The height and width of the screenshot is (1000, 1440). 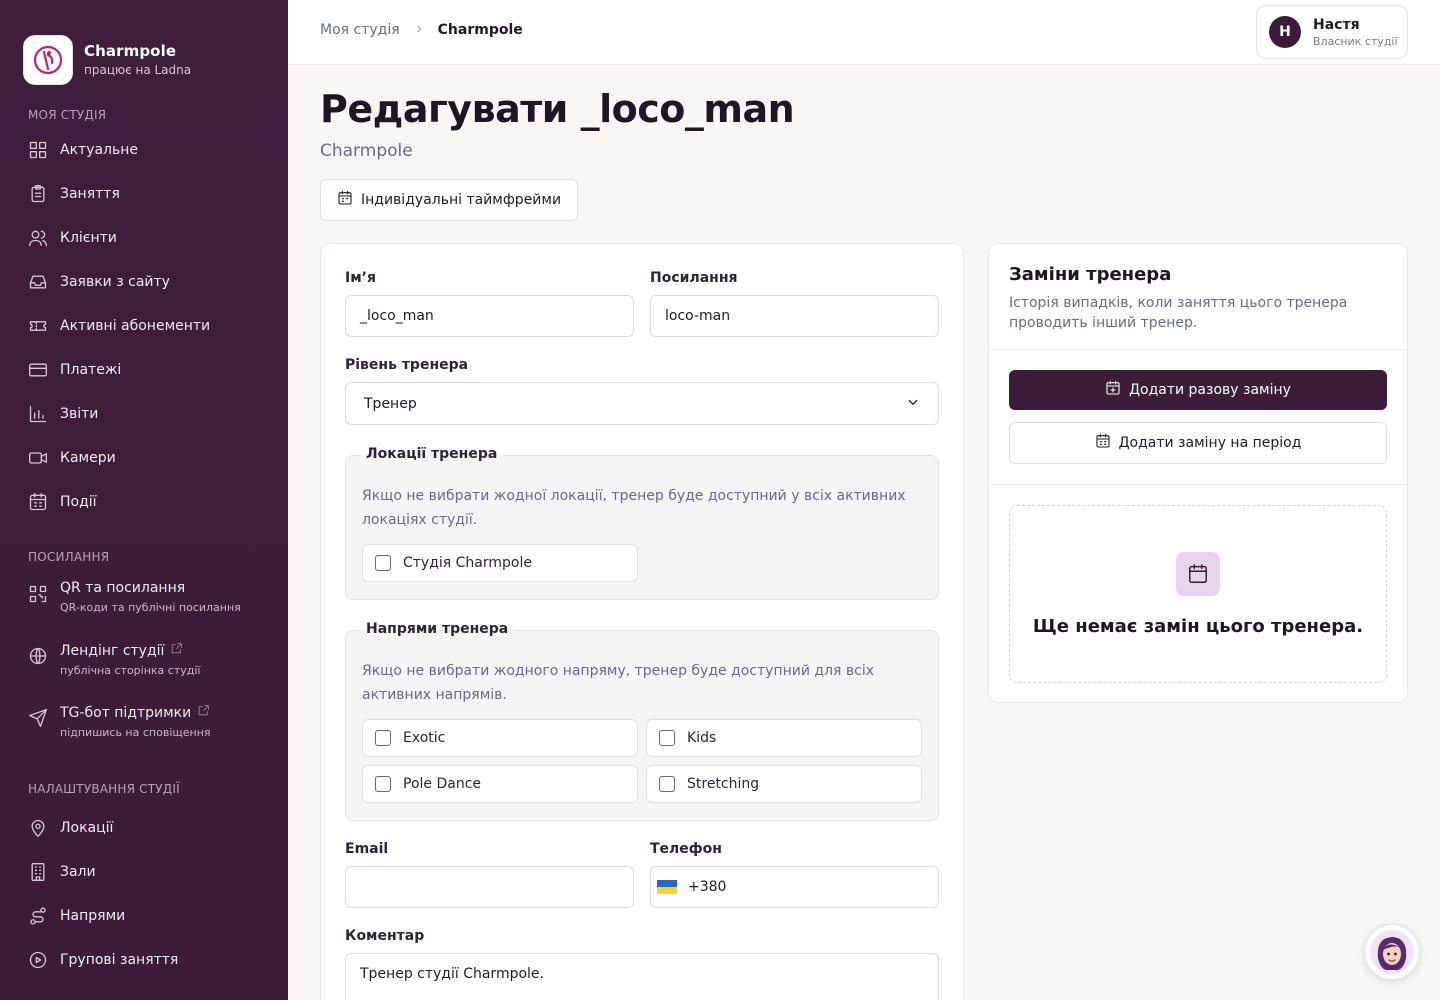 I want to click on sidebar-item-label: Активні абонементи, so click(x=135, y=326).